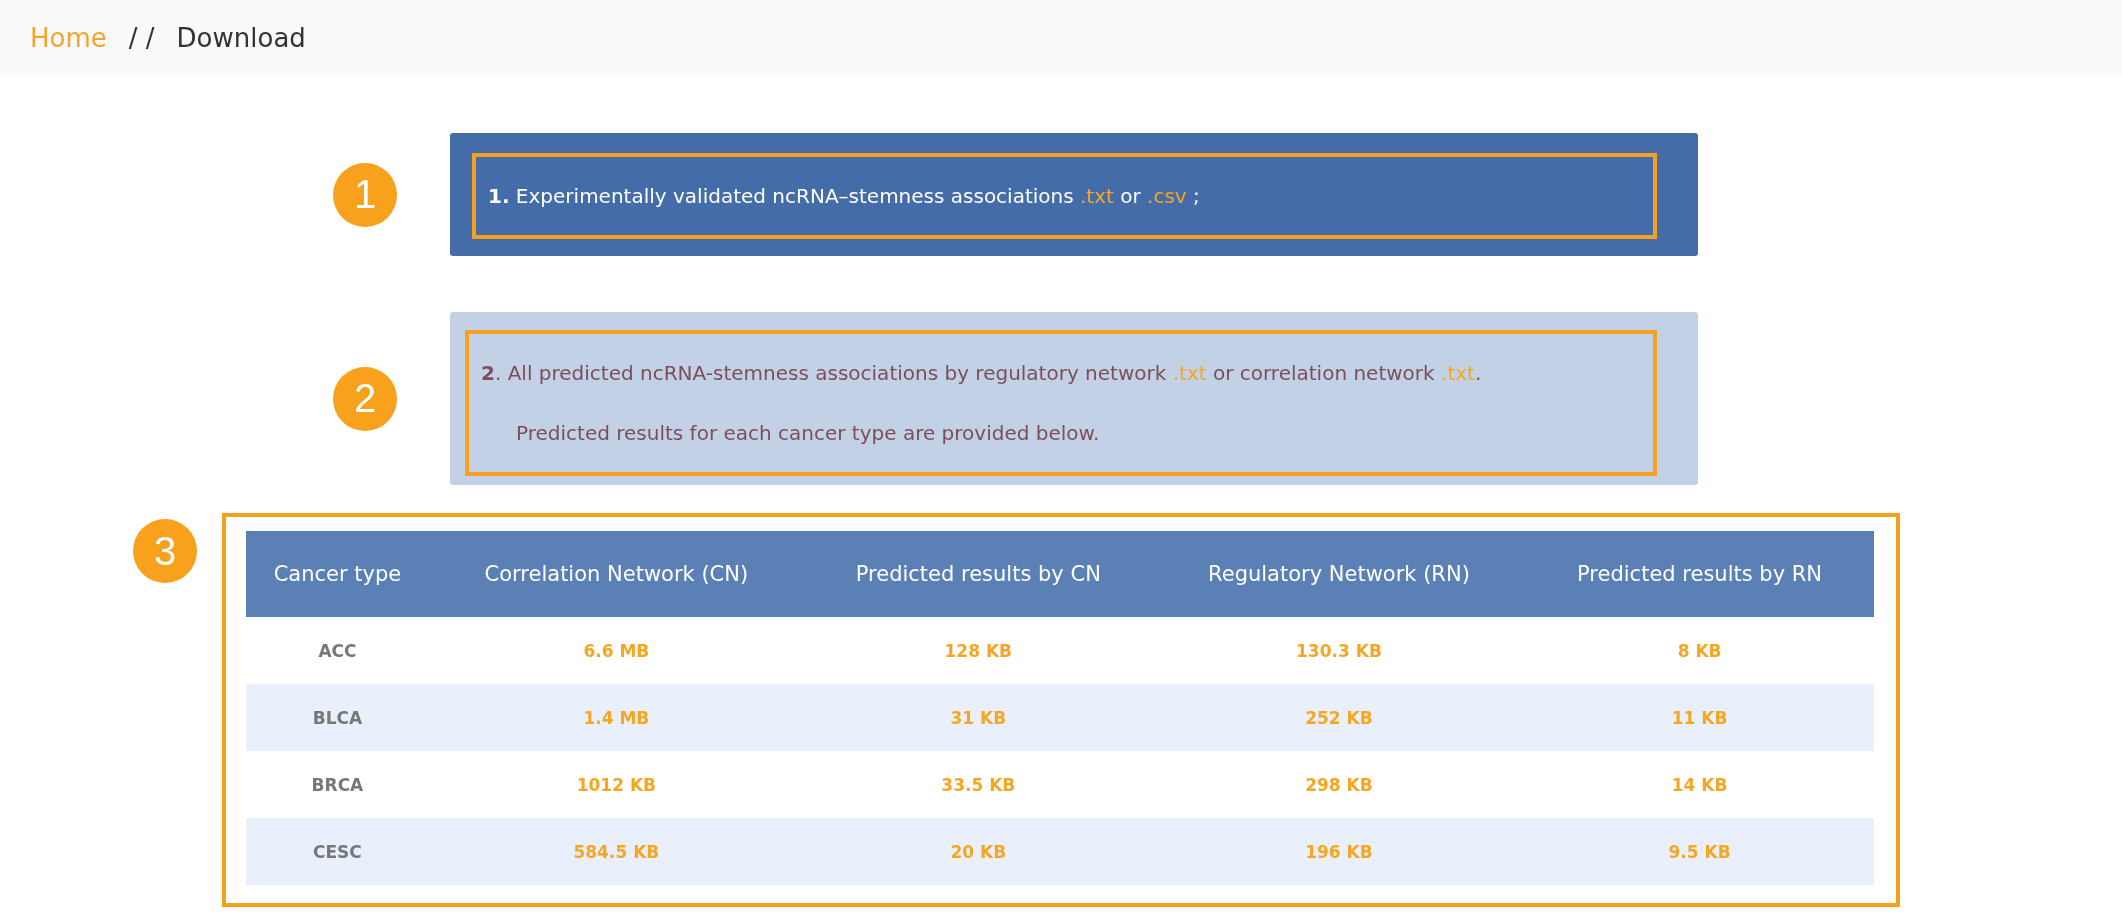  Describe the element at coordinates (337, 717) in the screenshot. I see `table-cell: BLCA` at that location.